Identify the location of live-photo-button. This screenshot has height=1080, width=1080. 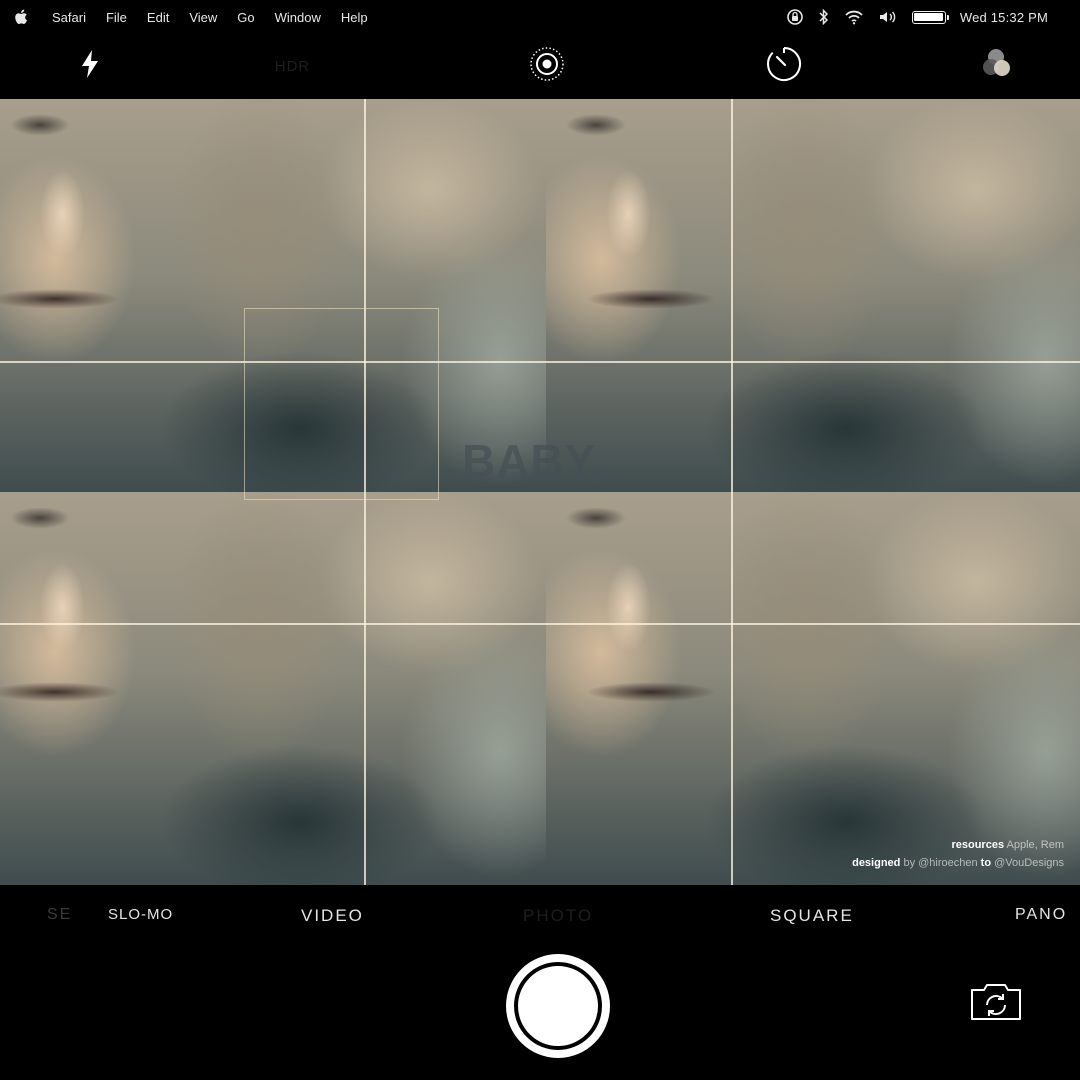
(547, 66).